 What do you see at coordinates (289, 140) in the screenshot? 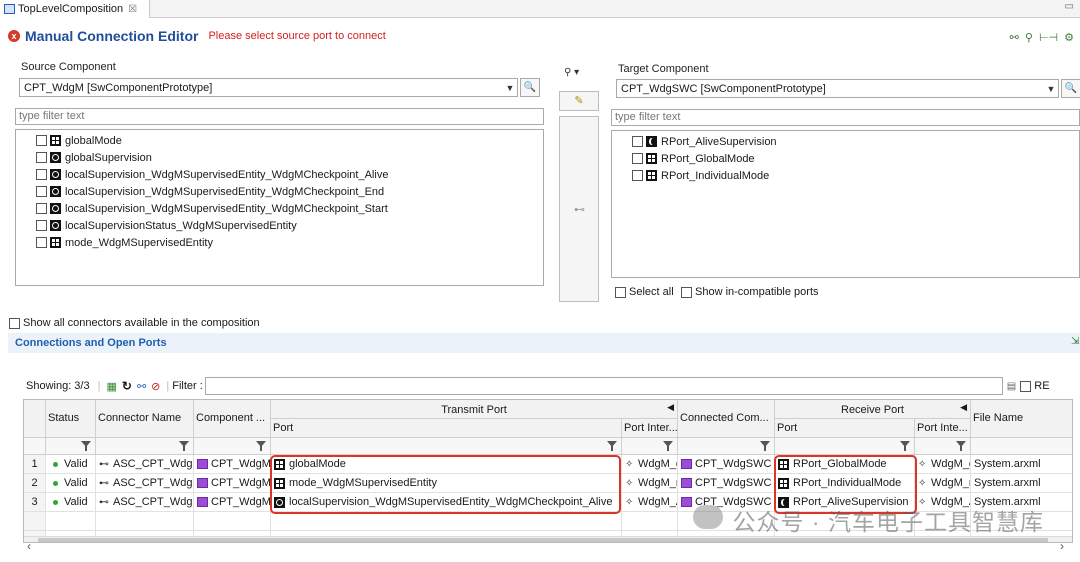
I see `source-port-item: globalMode` at bounding box center [289, 140].